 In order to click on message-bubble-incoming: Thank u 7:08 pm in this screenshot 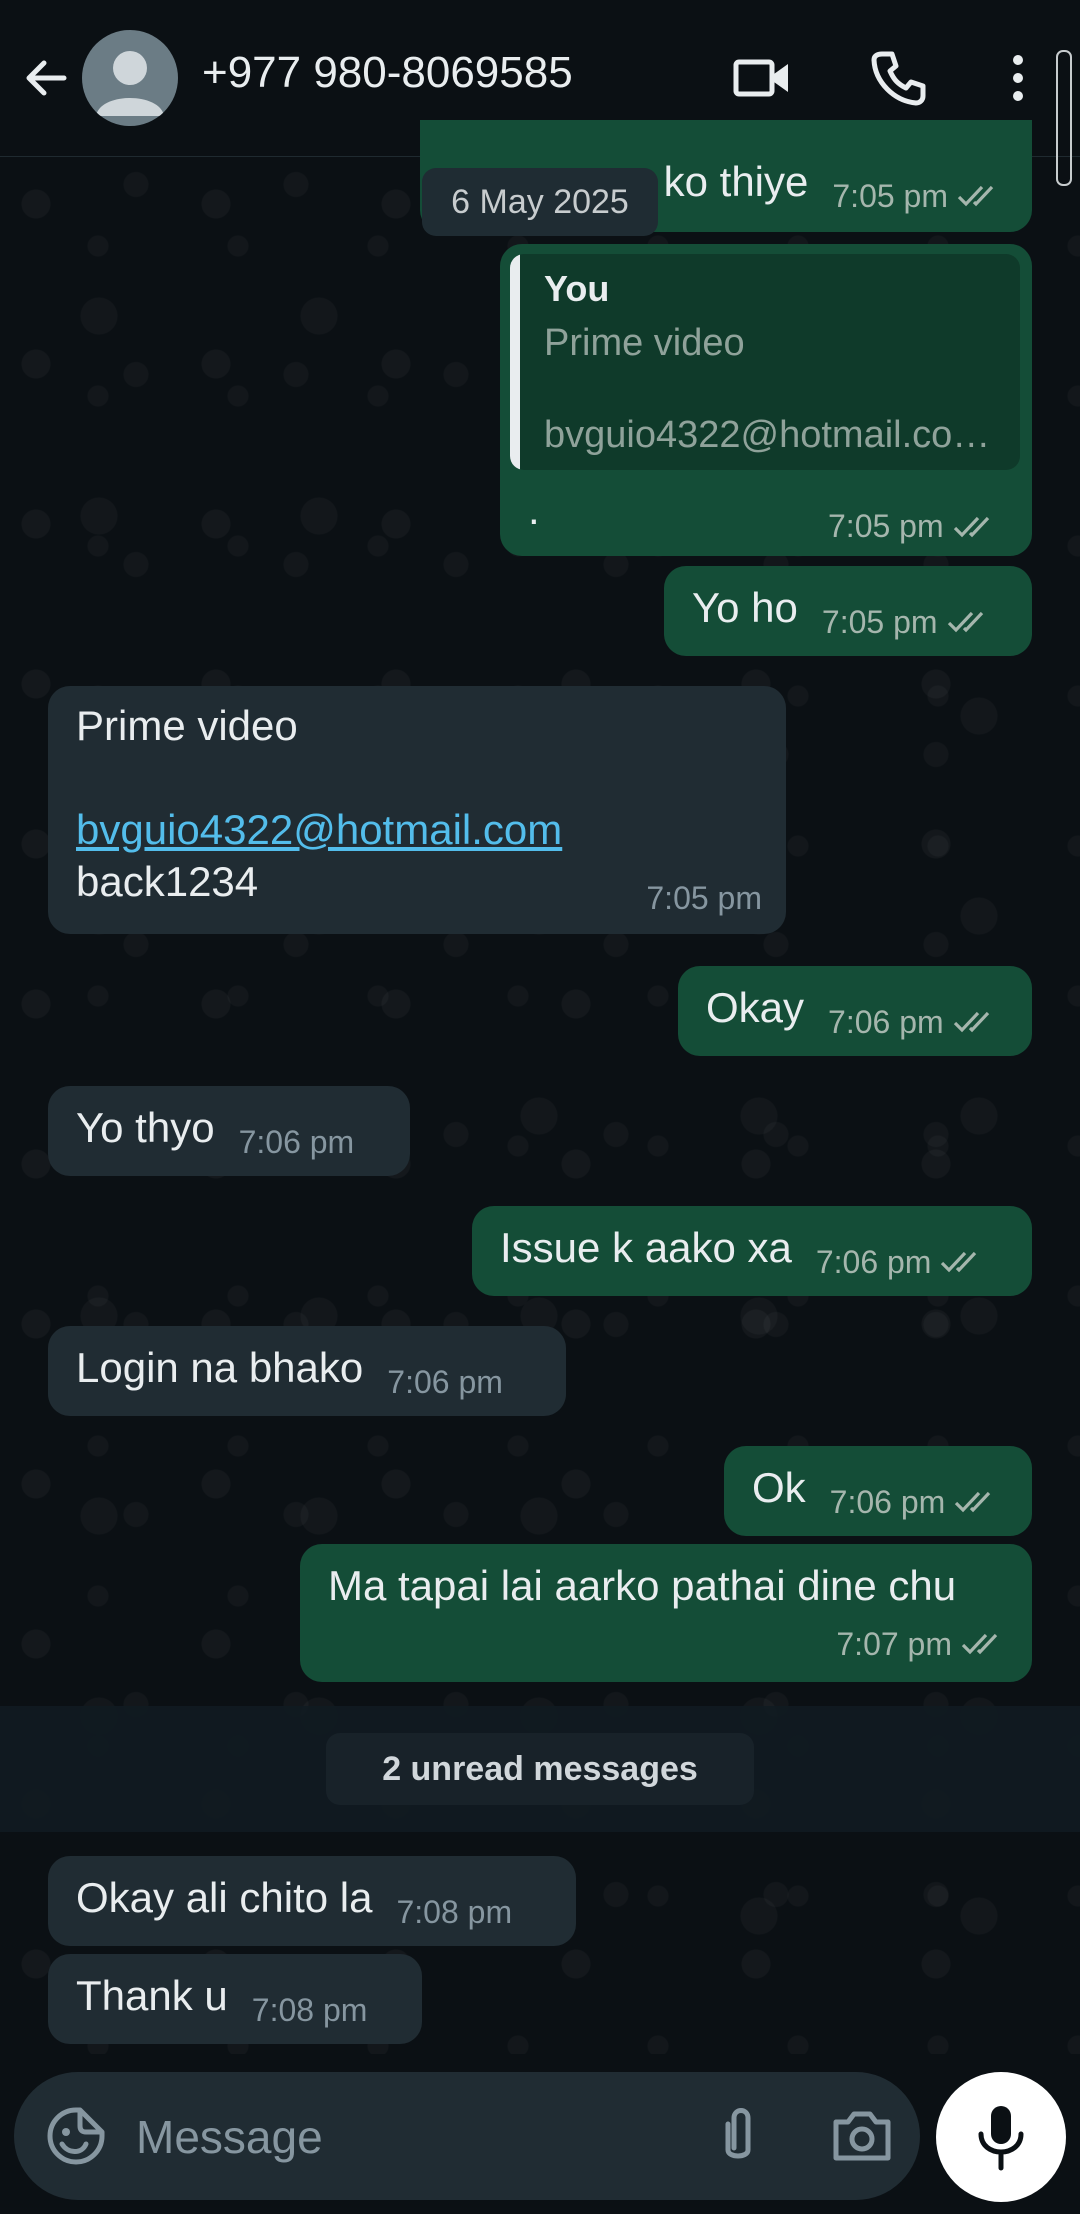, I will do `click(235, 1999)`.